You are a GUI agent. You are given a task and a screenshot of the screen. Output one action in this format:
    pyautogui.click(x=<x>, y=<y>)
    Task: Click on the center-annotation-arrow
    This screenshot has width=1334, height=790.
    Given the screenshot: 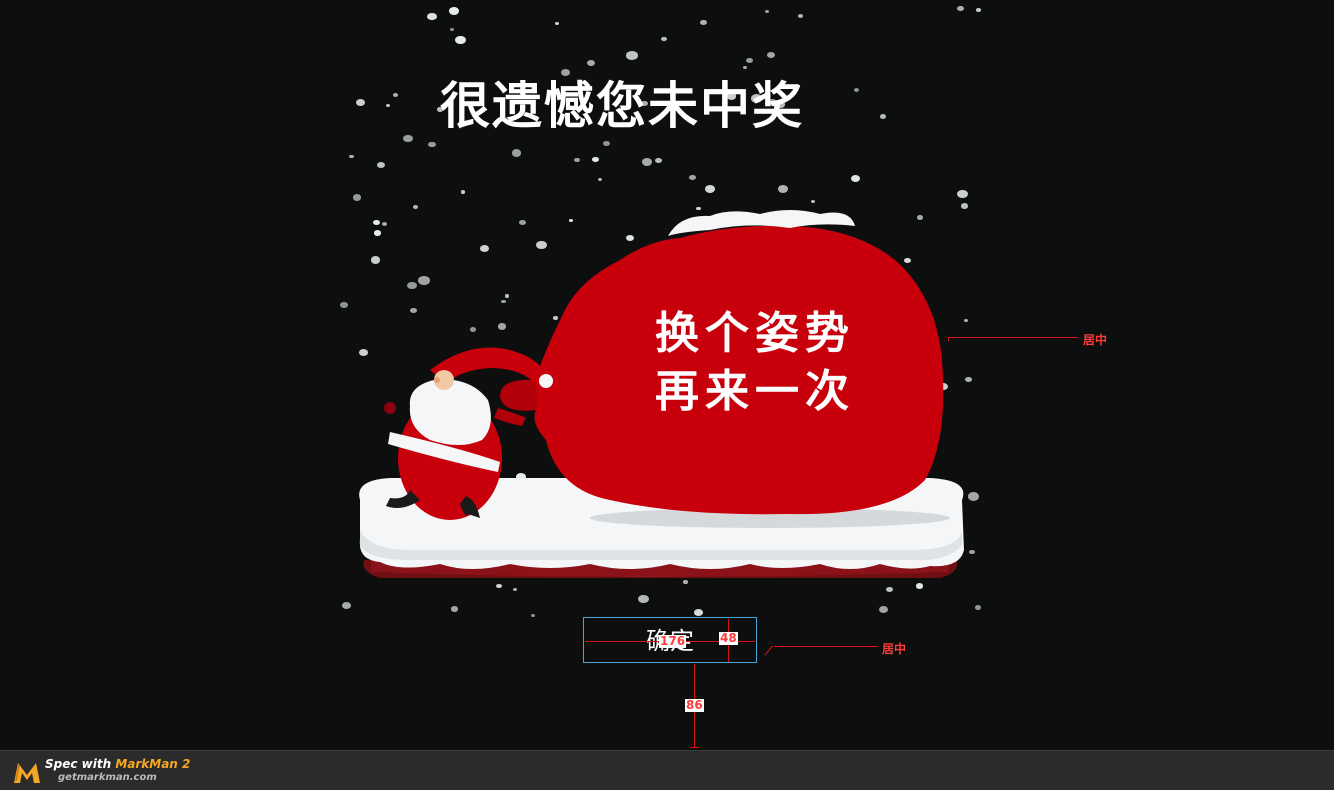 What is the action you would take?
    pyautogui.click(x=768, y=650)
    